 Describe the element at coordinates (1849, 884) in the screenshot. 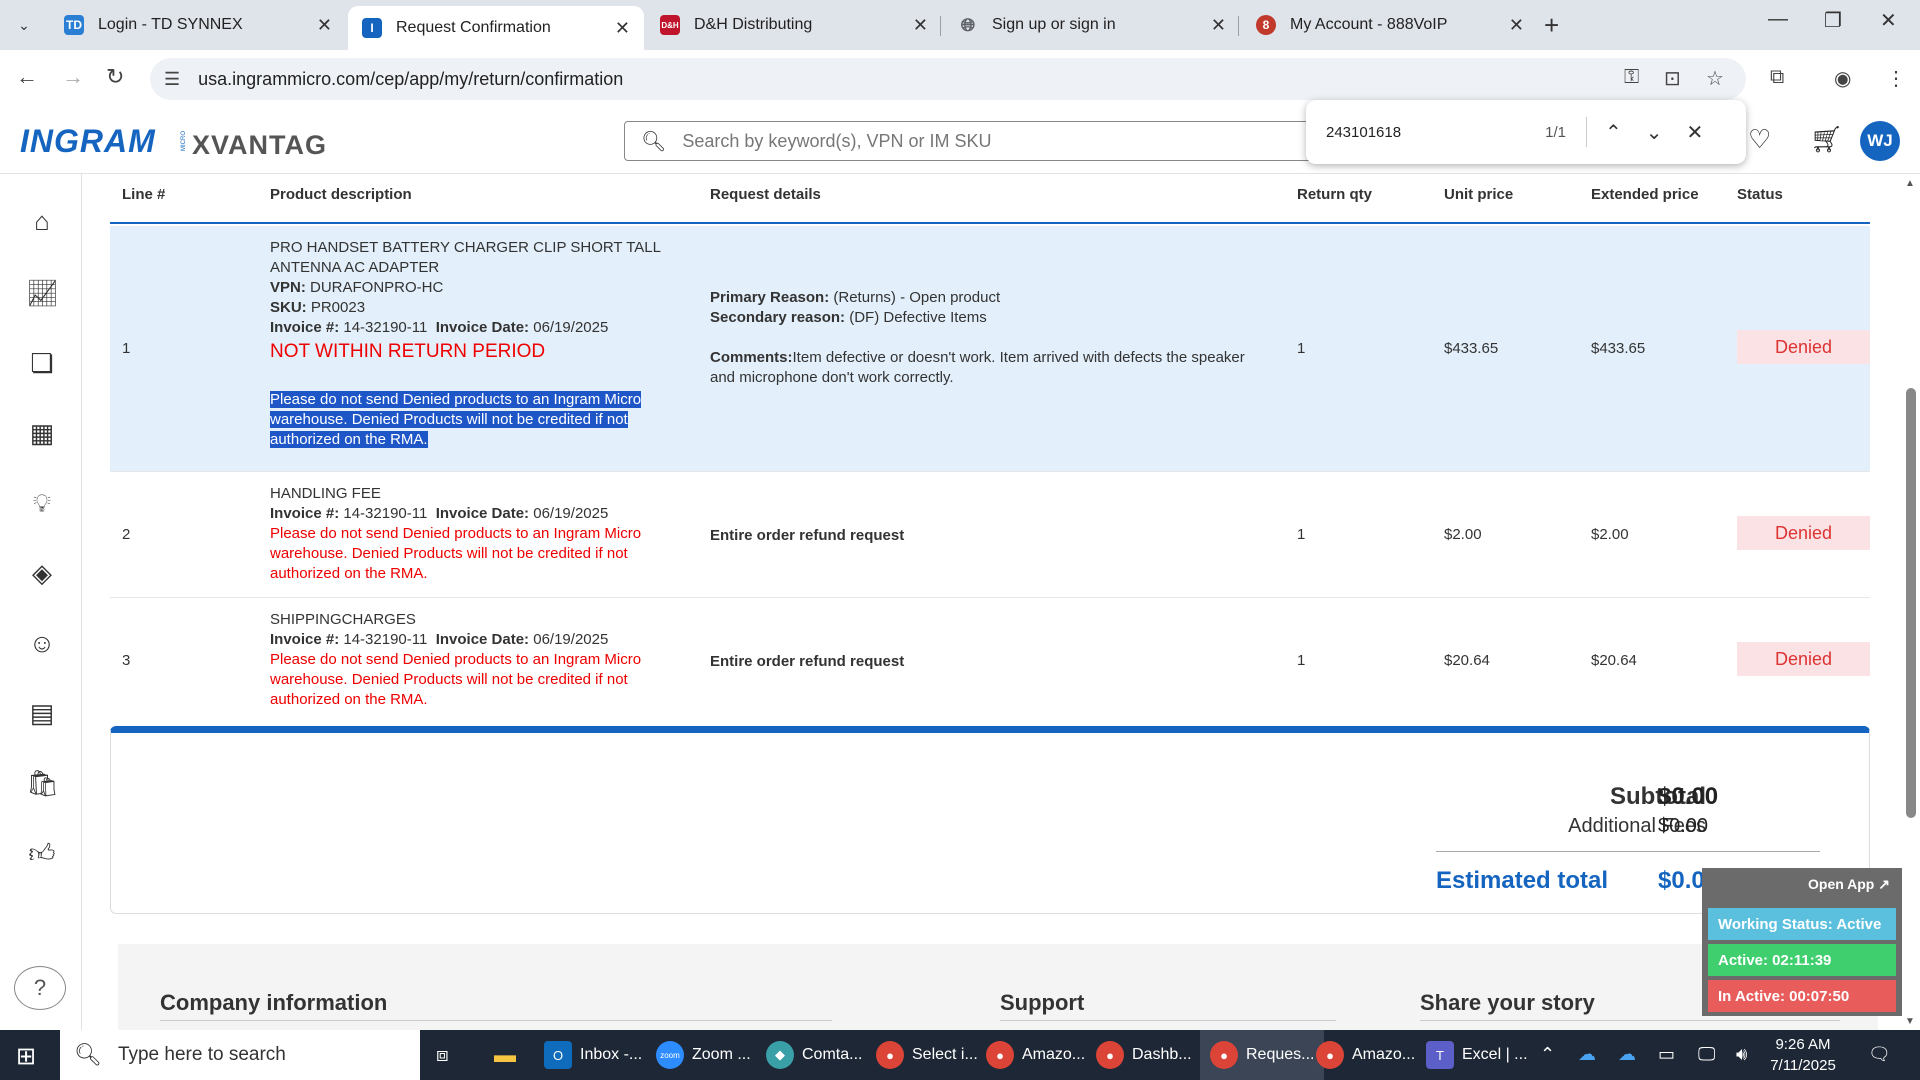

I see `open-app-link: Open App ↗` at that location.